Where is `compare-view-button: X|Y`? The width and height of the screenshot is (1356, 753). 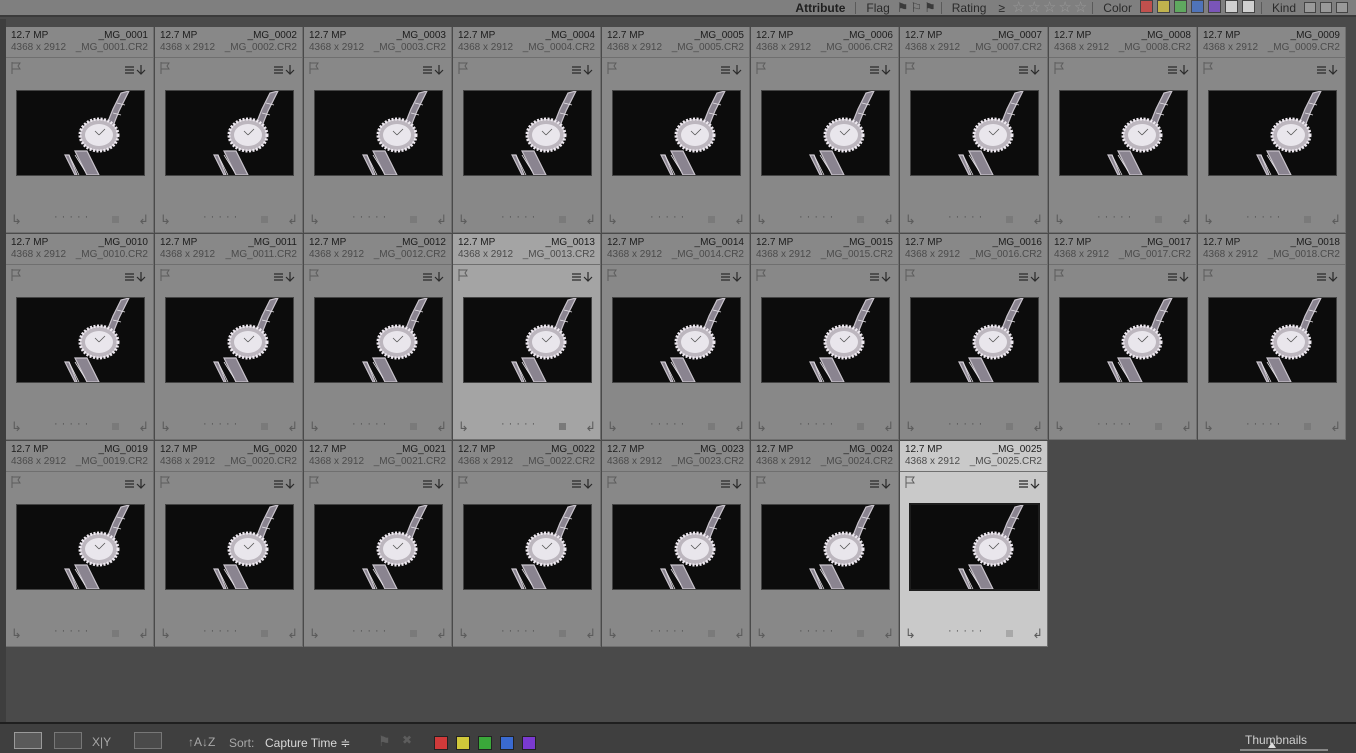
compare-view-button: X|Y is located at coordinates (101, 742).